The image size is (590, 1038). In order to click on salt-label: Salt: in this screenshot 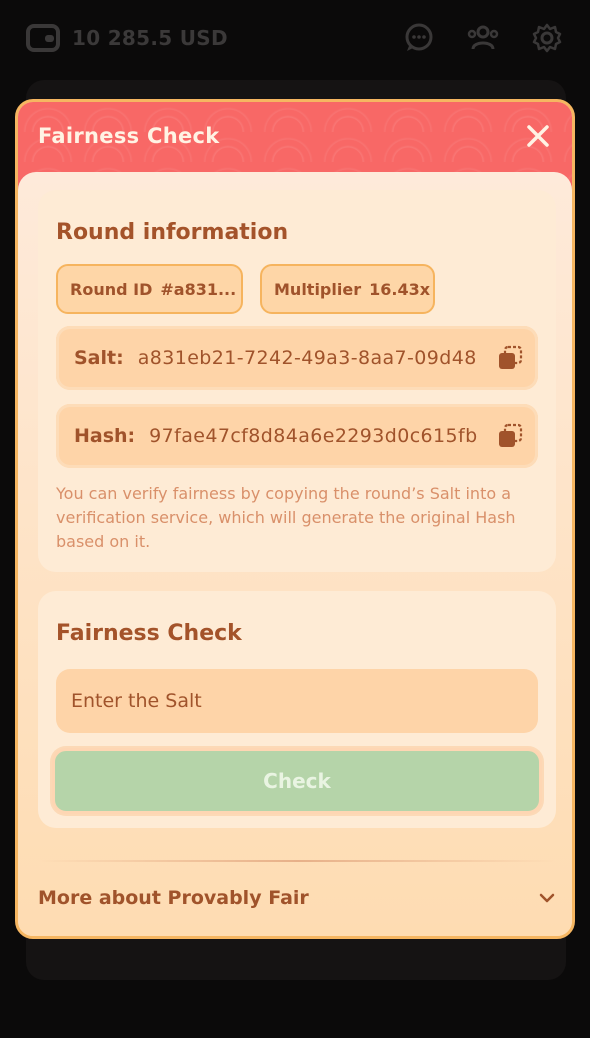, I will do `click(99, 358)`.